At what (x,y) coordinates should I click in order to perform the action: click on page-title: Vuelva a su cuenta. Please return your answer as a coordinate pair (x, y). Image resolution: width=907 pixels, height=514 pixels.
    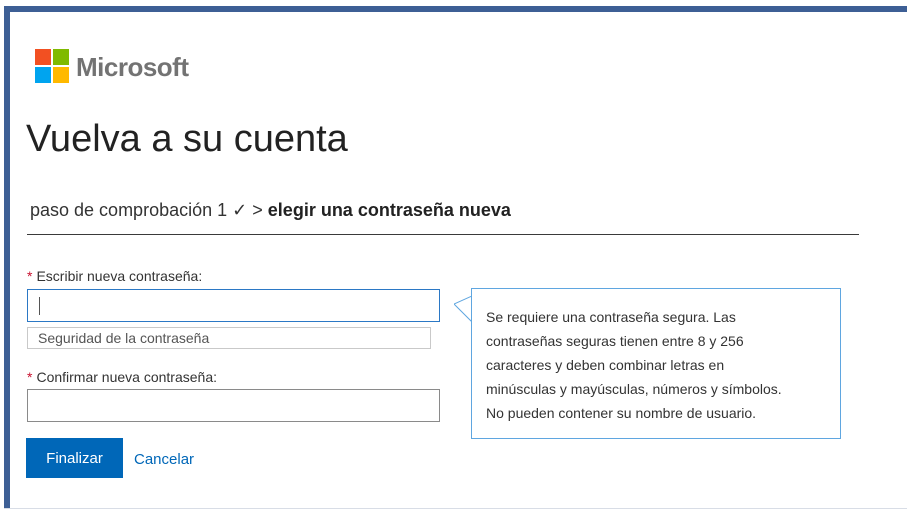
    Looking at the image, I should click on (187, 139).